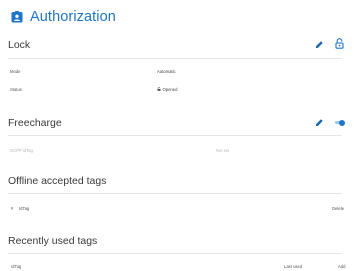 The image size is (354, 271). I want to click on offline-tags-col-delete: Delete, so click(338, 208).